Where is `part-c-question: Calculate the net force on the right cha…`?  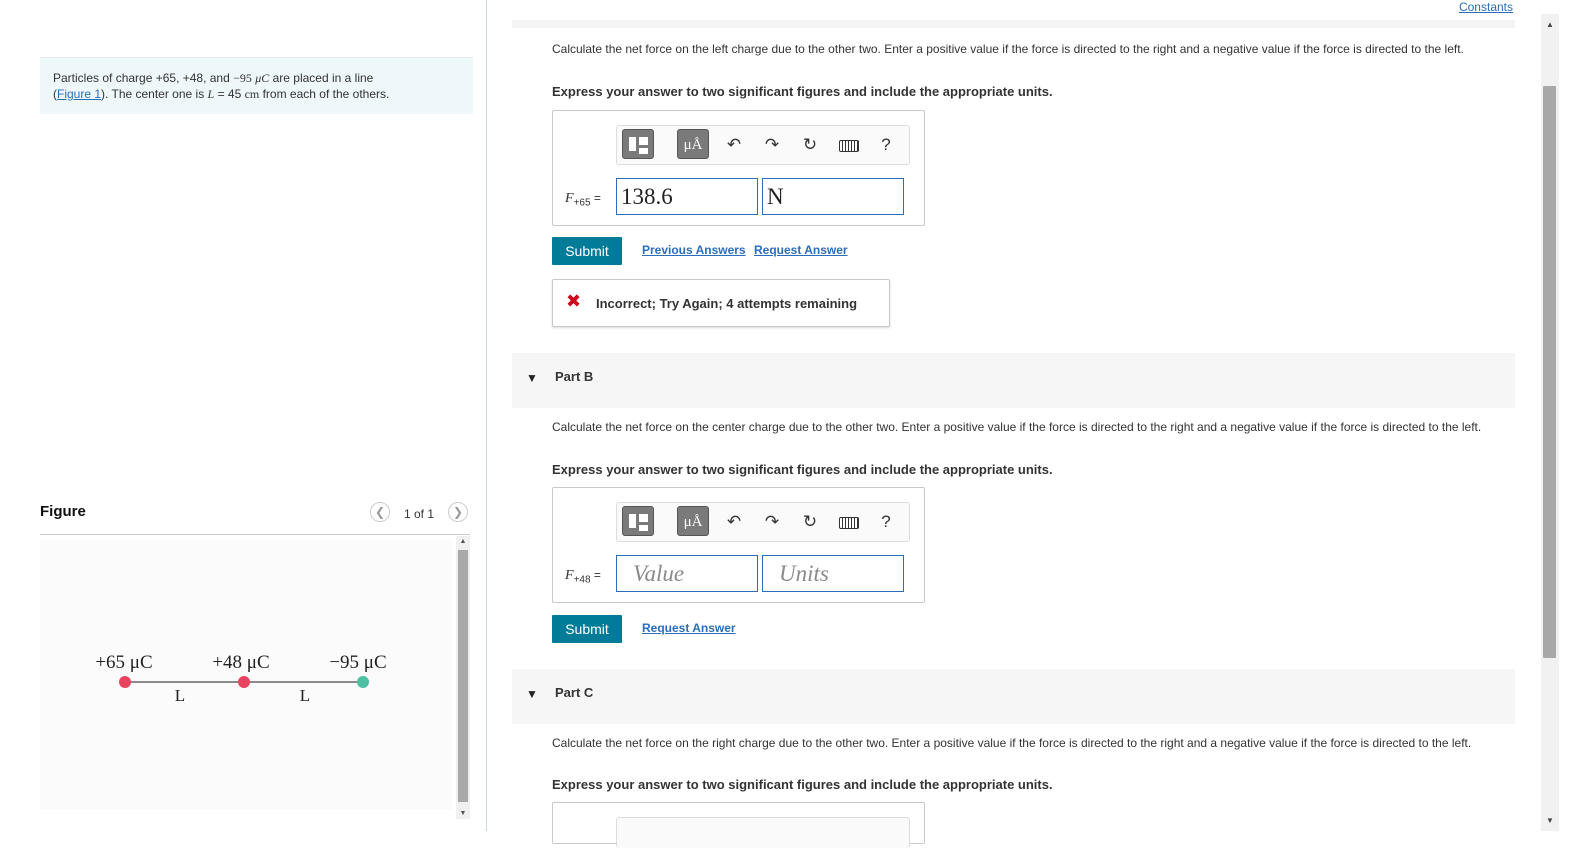
part-c-question: Calculate the net force on the right cha… is located at coordinates (1012, 743).